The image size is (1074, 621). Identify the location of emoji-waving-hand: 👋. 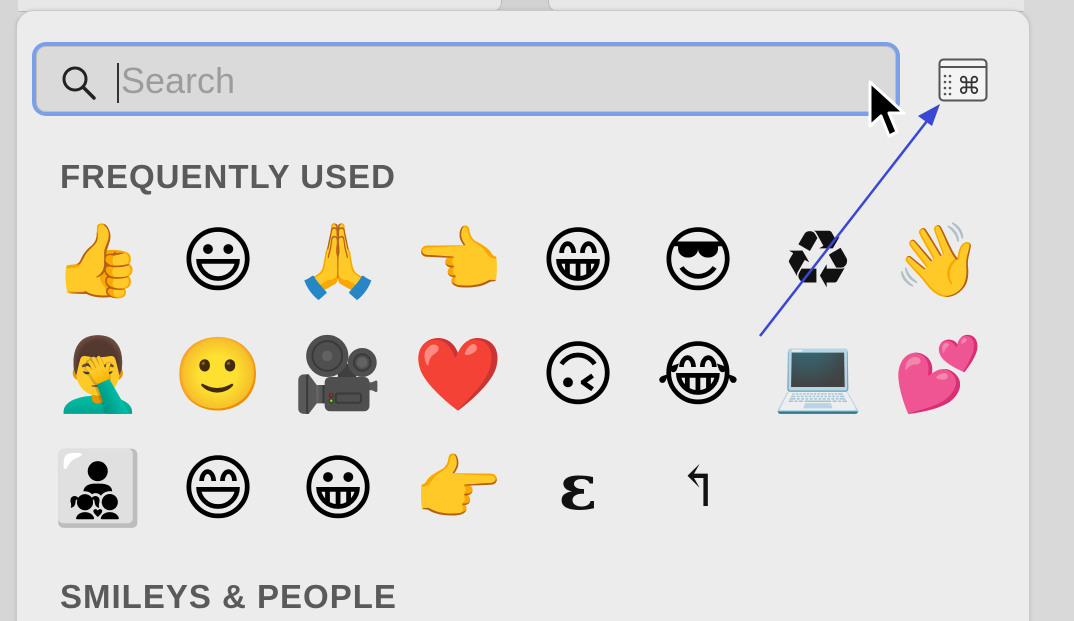
(938, 260).